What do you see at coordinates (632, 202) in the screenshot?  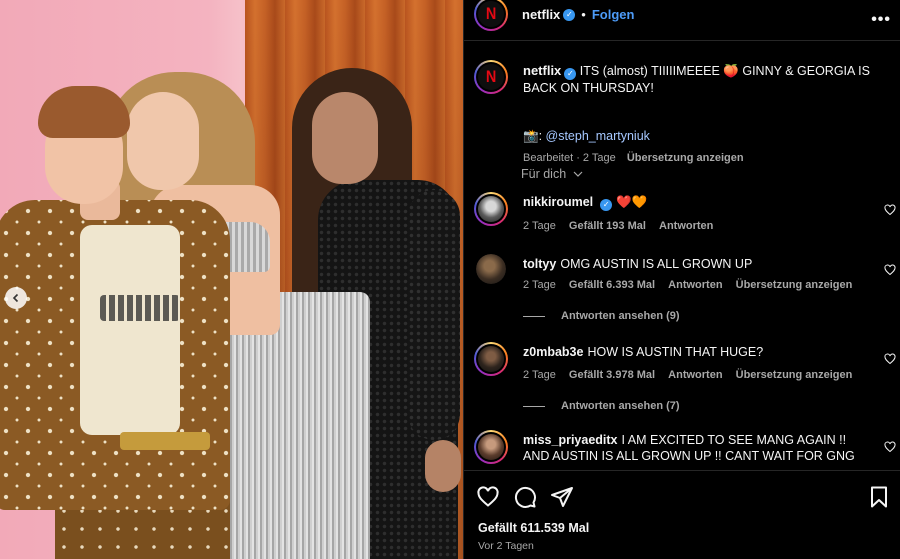 I see `comment-text: ❤️🧡` at bounding box center [632, 202].